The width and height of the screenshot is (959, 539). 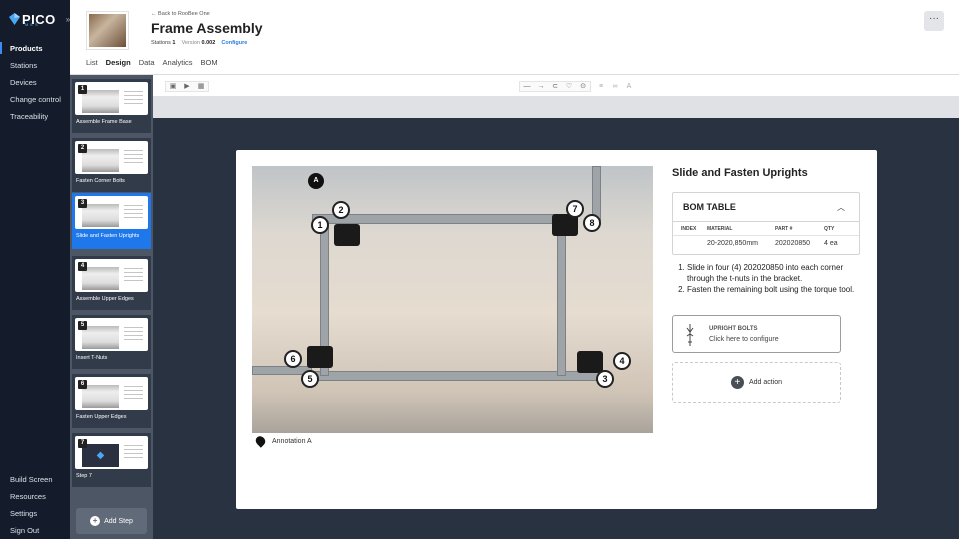 What do you see at coordinates (310, 379) in the screenshot?
I see `annotation-marker: 5` at bounding box center [310, 379].